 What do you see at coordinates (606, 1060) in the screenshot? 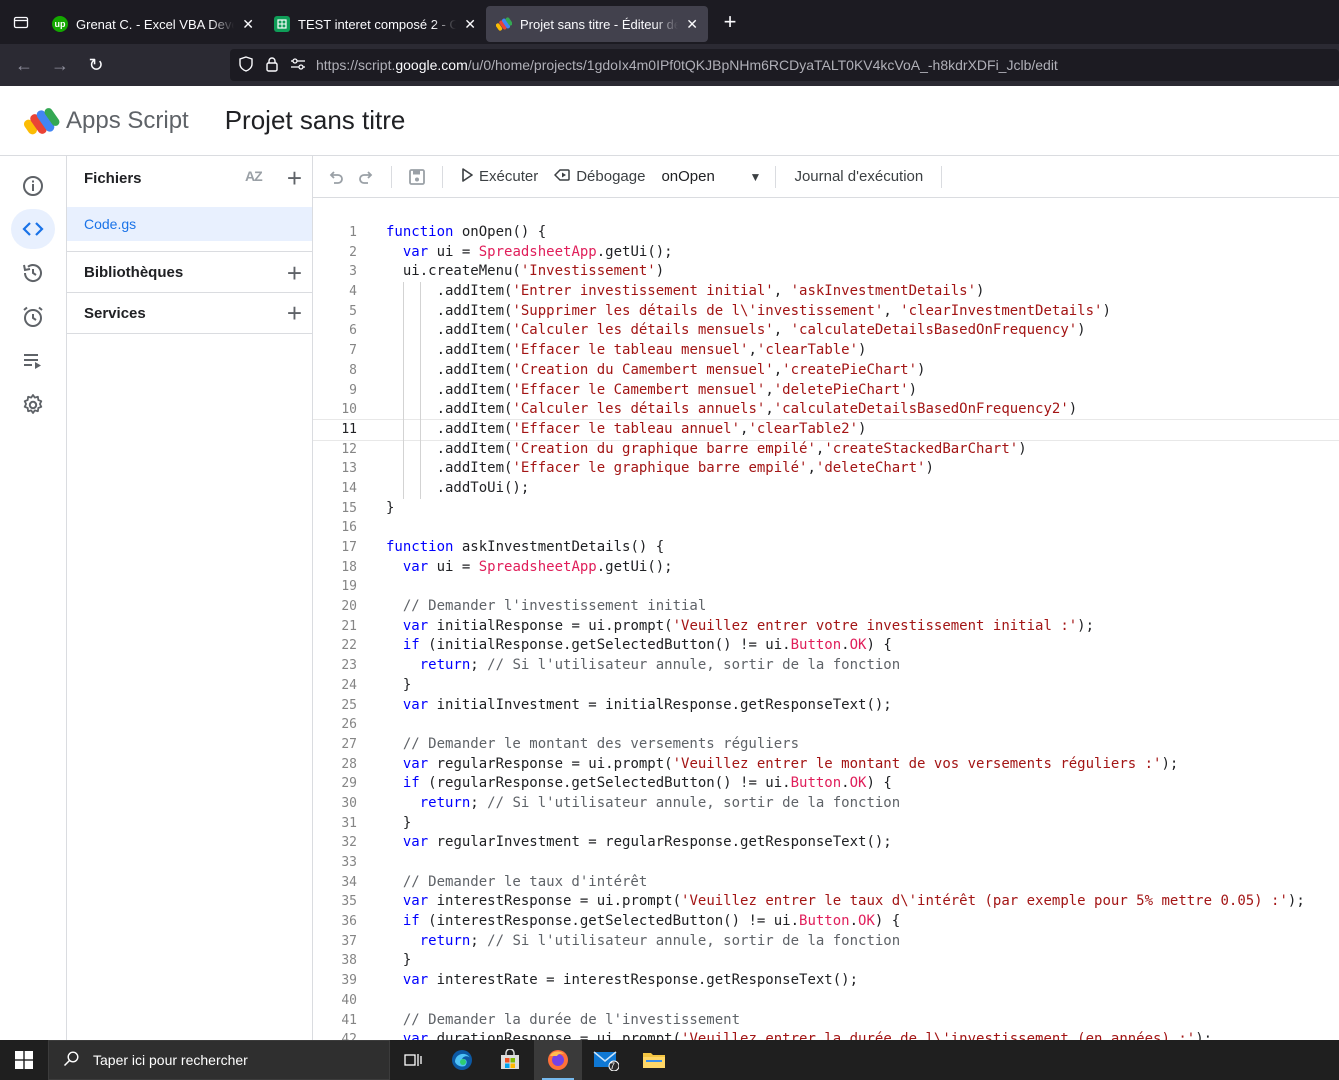
I see `mail-icon: 7` at bounding box center [606, 1060].